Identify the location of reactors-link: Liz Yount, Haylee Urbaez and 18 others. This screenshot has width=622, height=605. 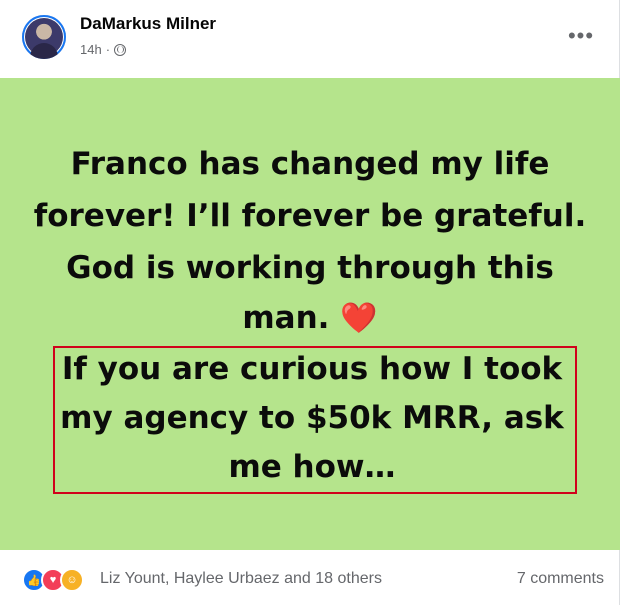
(241, 579).